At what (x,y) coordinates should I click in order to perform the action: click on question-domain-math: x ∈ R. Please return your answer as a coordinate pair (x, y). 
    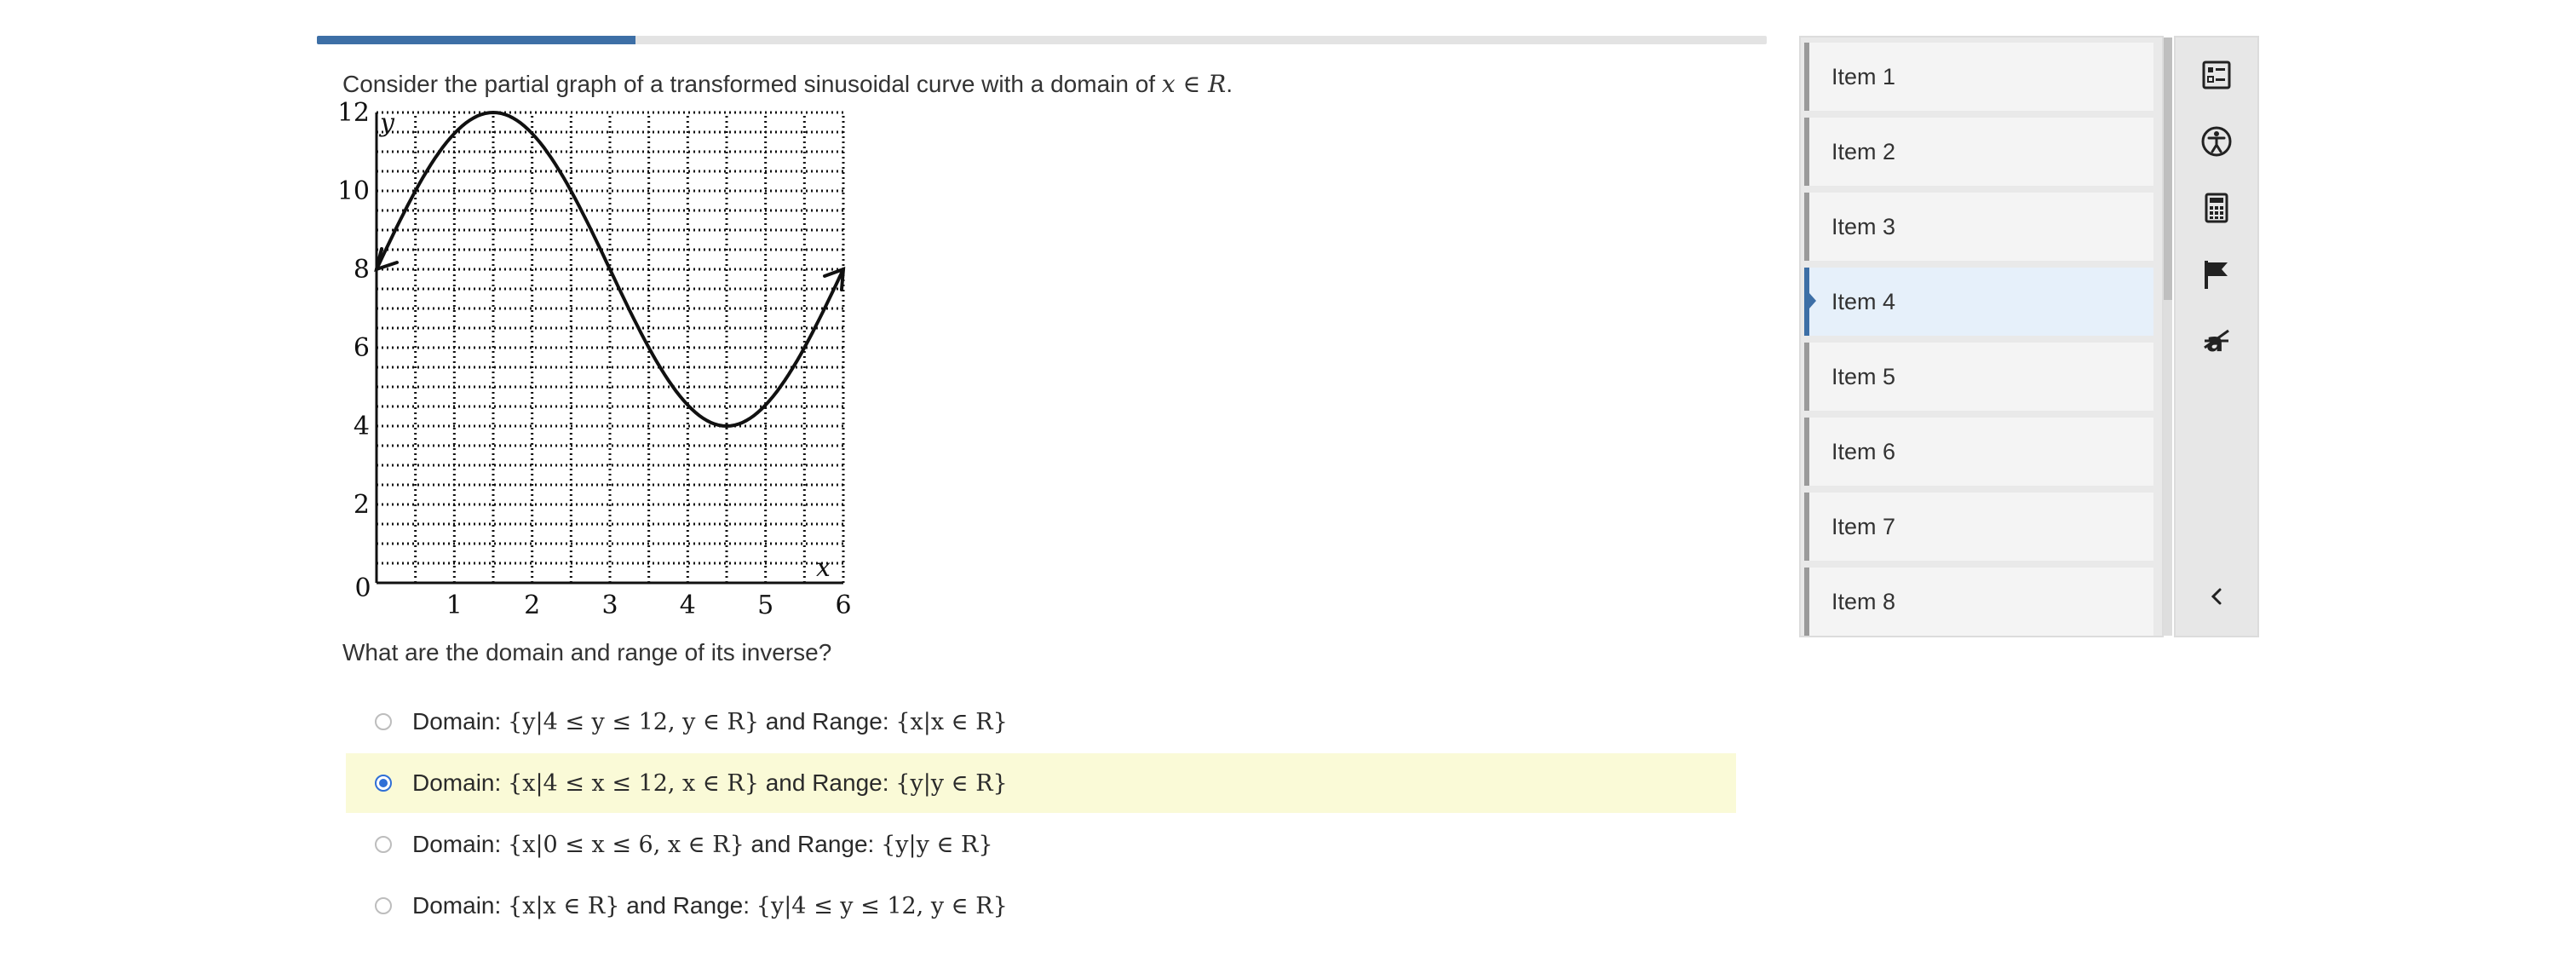
    Looking at the image, I should click on (1194, 84).